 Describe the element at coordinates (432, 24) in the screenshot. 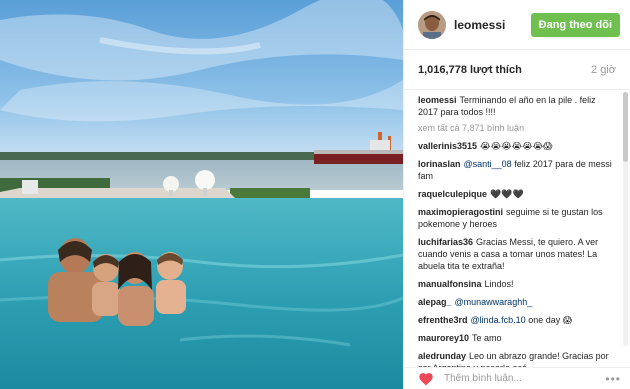

I see `avatar` at that location.